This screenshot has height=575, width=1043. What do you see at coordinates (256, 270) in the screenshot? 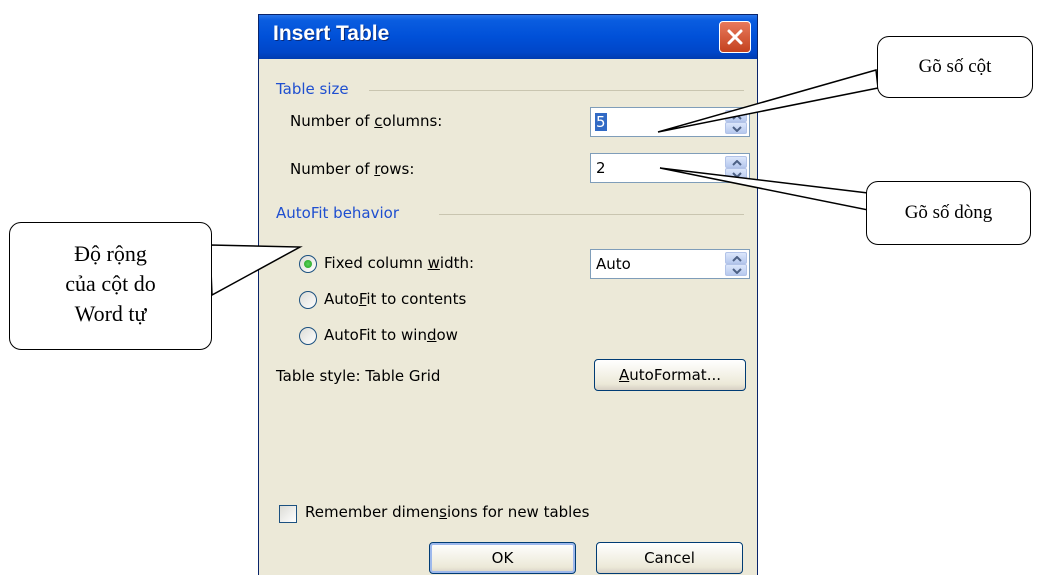
I see `width-callout-pointer` at bounding box center [256, 270].